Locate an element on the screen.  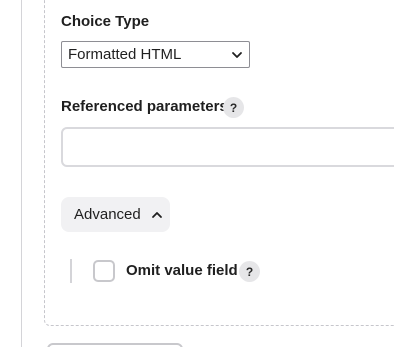
choice-type-selected-value: Formatted HTML is located at coordinates (125, 54).